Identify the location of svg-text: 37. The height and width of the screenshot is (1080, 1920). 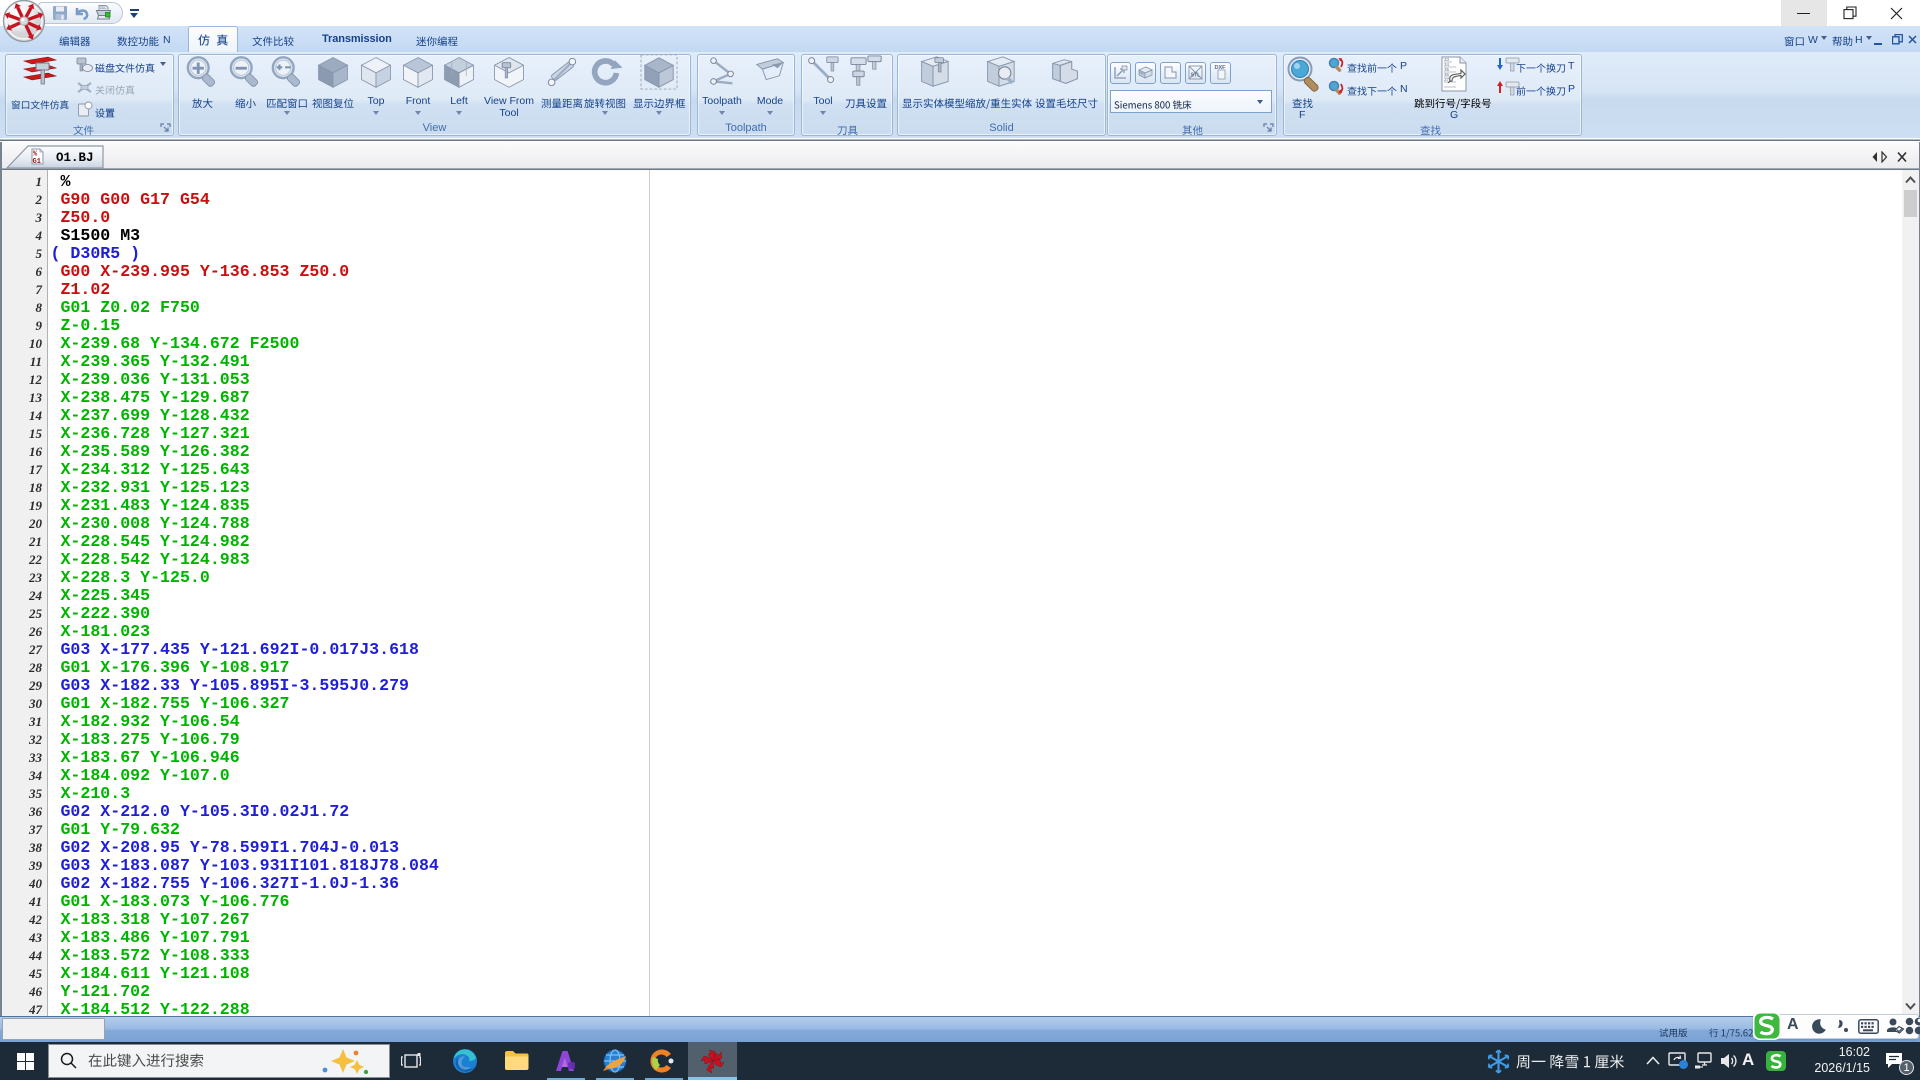
(1447, 79).